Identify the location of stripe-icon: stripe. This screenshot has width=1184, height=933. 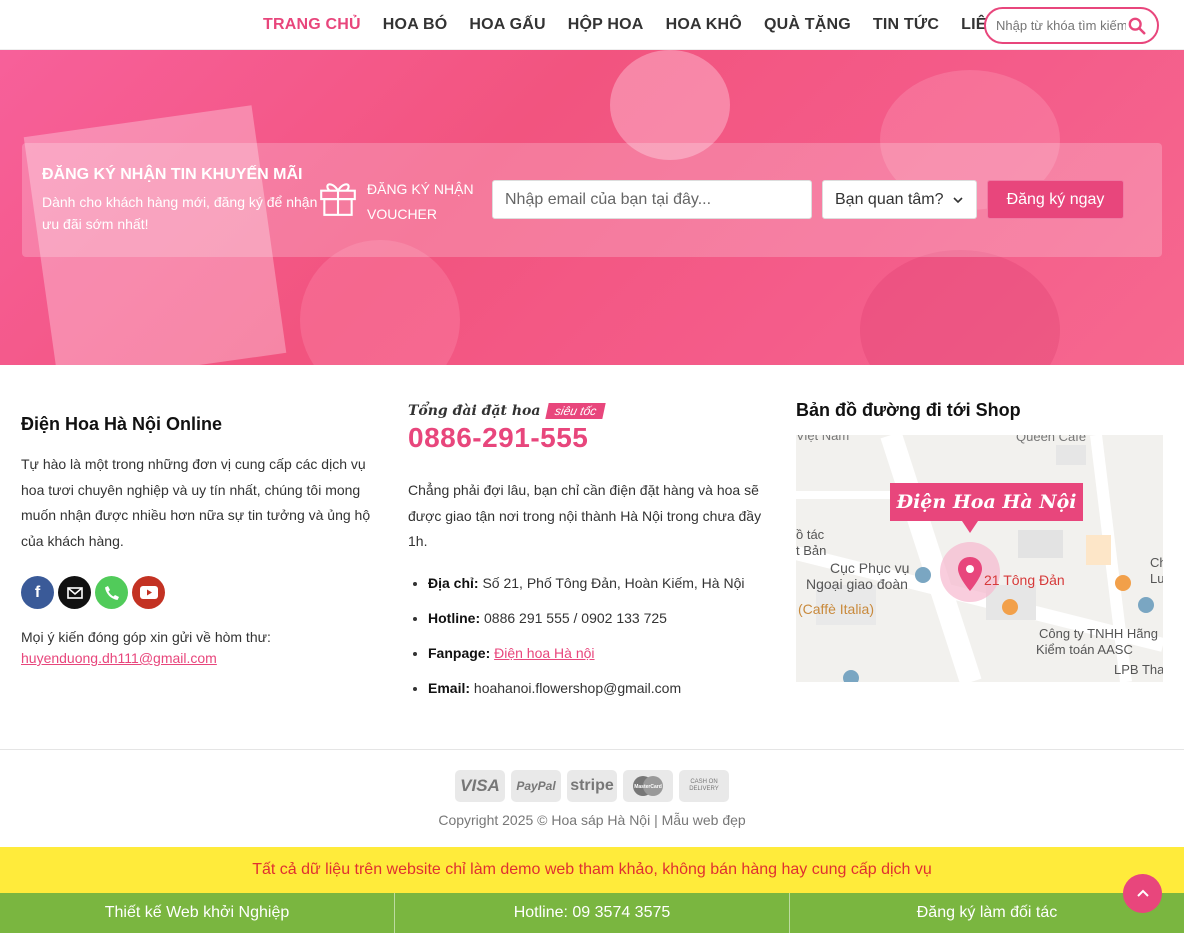
(592, 786).